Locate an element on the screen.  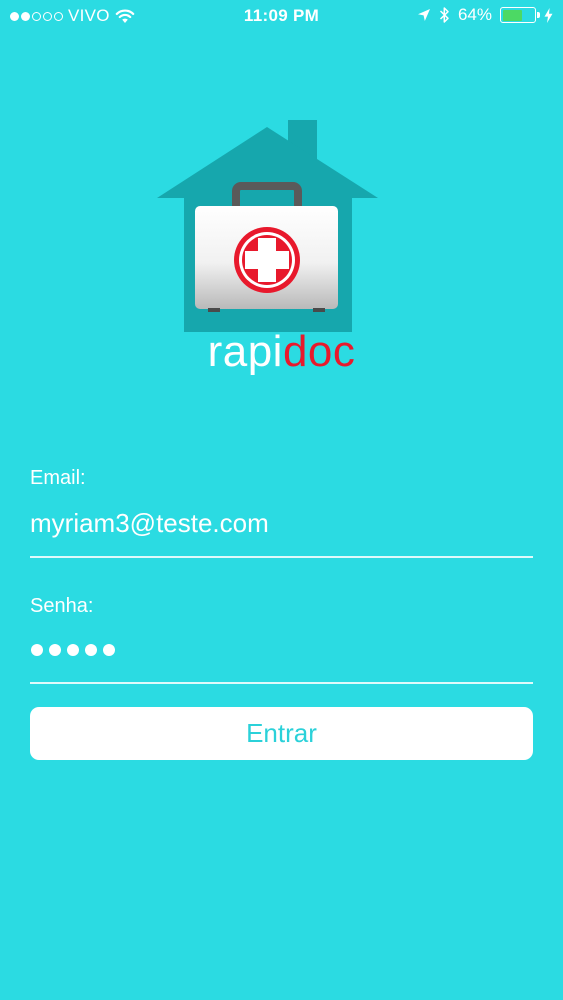
location-arrow-icon is located at coordinates (424, 15).